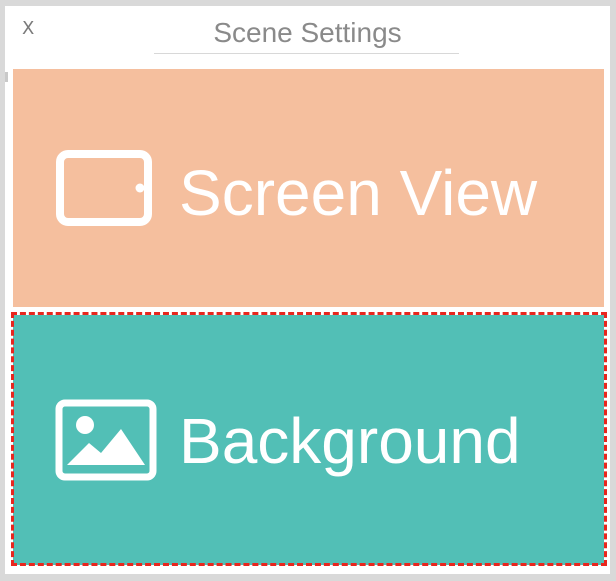 This screenshot has height=581, width=616. What do you see at coordinates (307, 32) in the screenshot?
I see `dialog-title: Scene Settings` at bounding box center [307, 32].